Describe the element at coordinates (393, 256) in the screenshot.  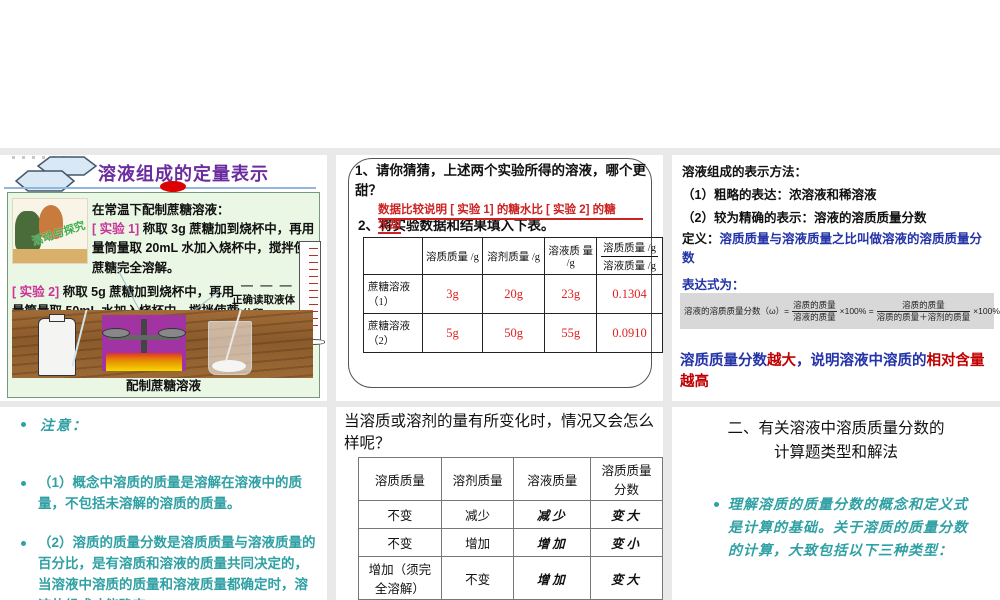
I see `table-header-empty` at that location.